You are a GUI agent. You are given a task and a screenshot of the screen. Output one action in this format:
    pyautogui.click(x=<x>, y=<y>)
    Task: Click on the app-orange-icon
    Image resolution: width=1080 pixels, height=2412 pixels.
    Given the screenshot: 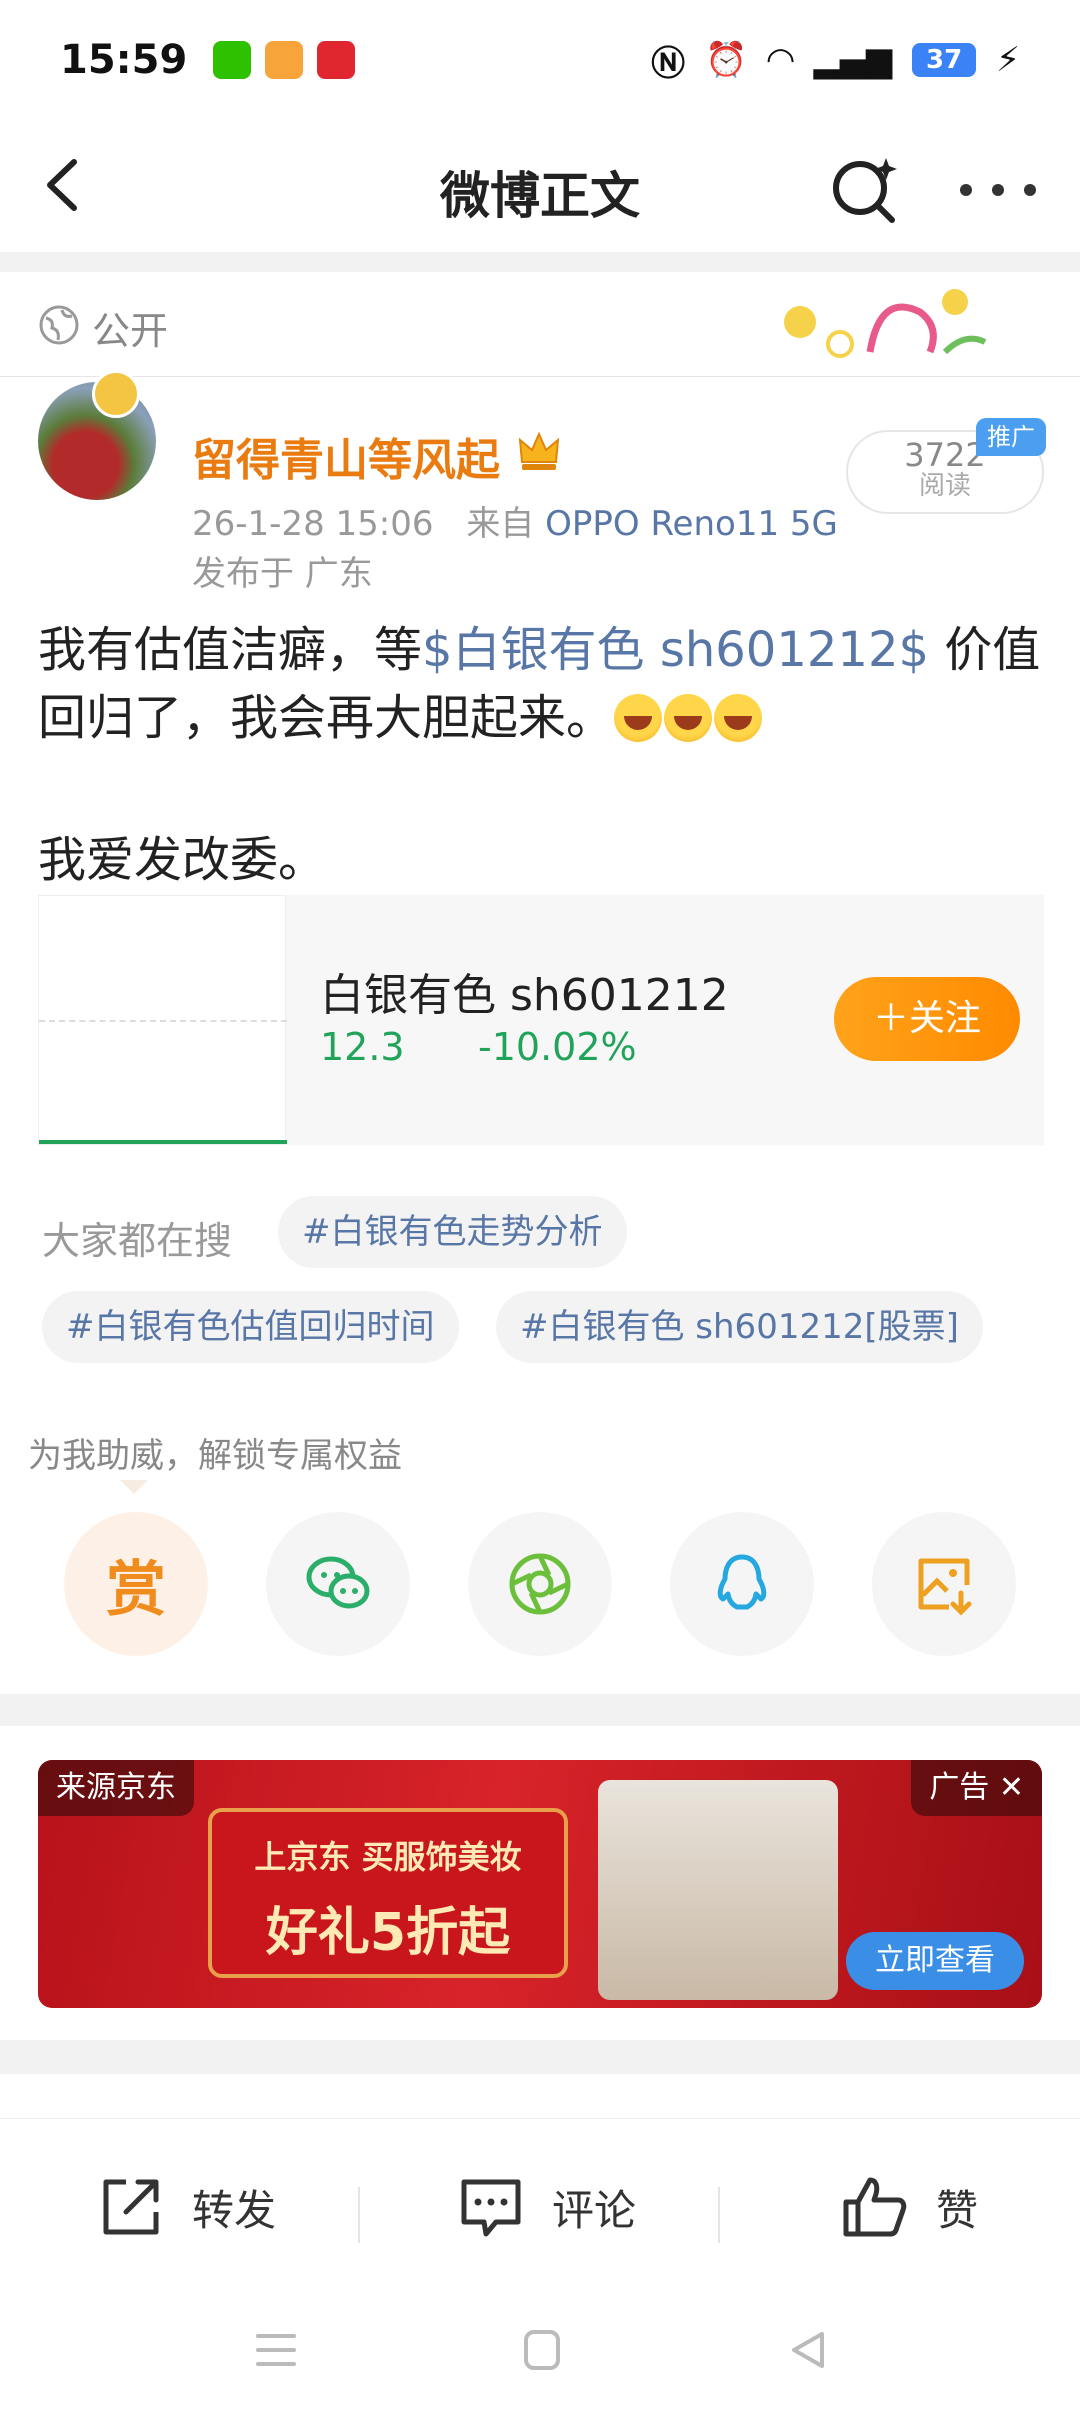 What is the action you would take?
    pyautogui.click(x=284, y=60)
    